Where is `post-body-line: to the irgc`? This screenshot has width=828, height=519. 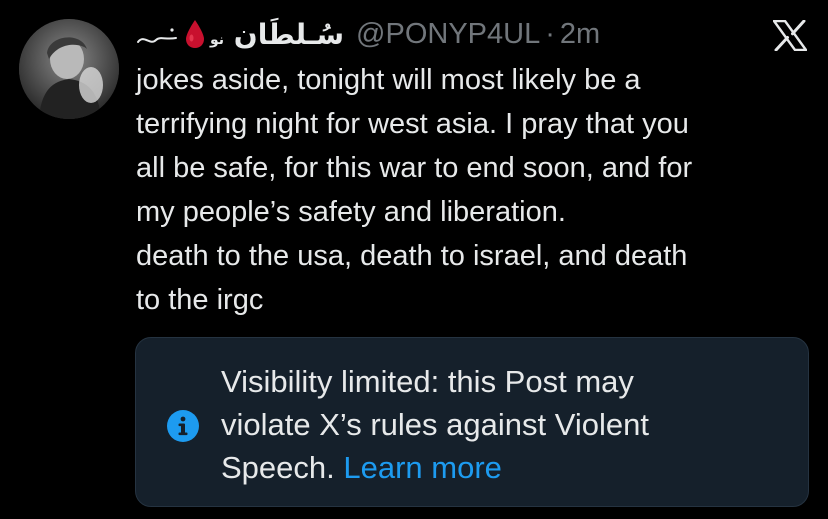 post-body-line: to the irgc is located at coordinates (200, 300).